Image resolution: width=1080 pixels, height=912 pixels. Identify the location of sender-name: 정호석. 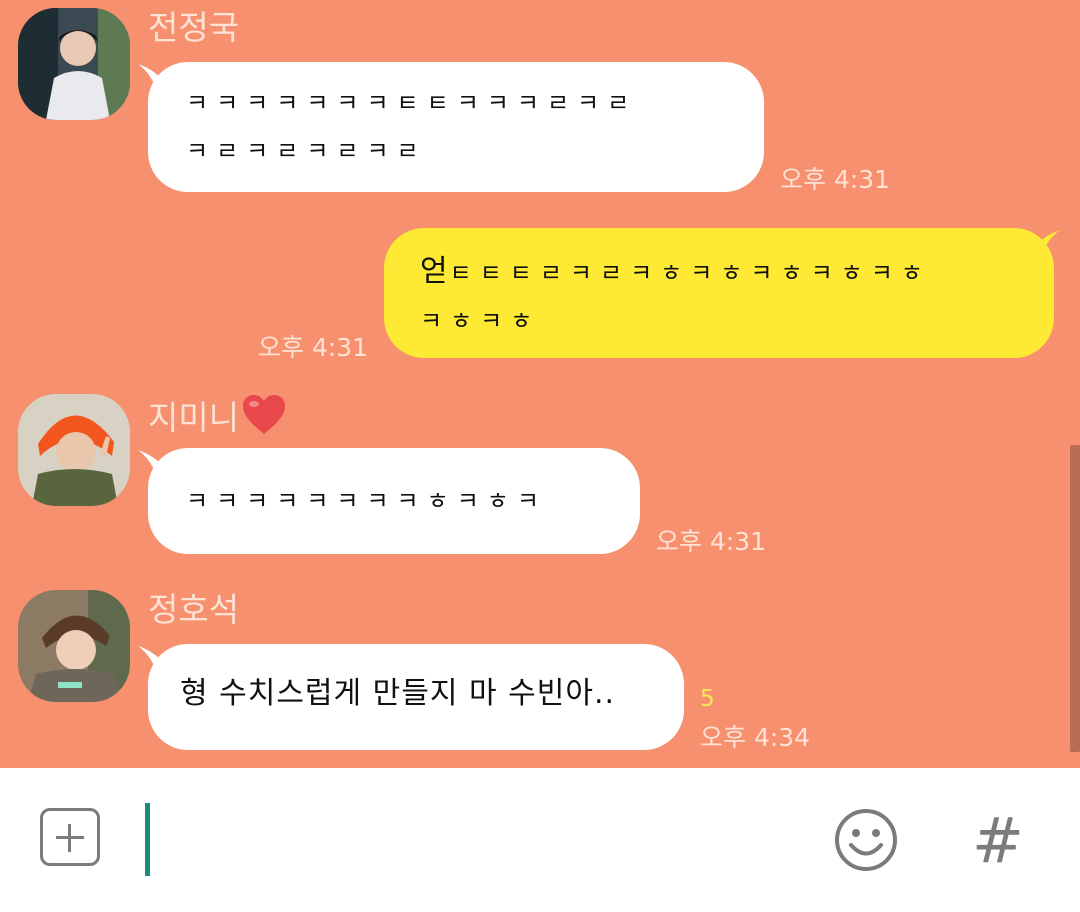
(194, 609).